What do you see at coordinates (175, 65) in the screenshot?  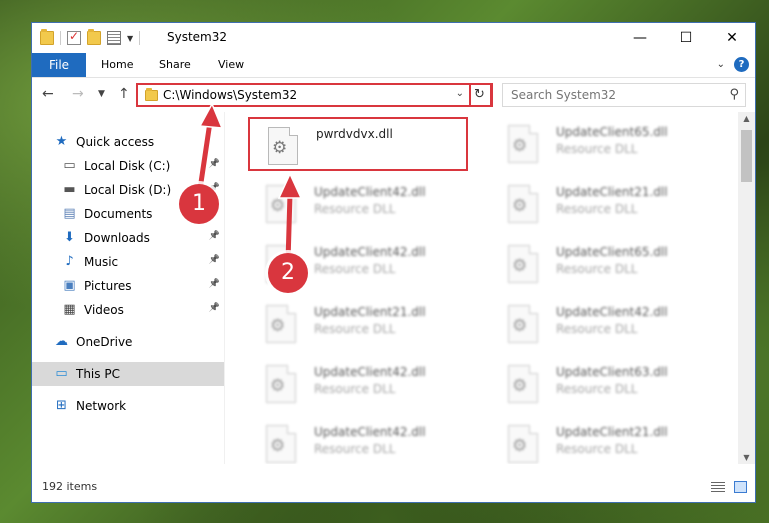 I see `tab-share: Share` at bounding box center [175, 65].